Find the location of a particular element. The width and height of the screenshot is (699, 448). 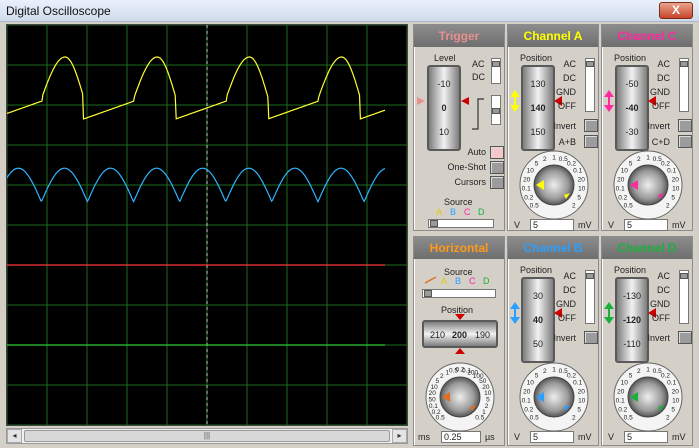

horizontal-source-slider is located at coordinates (459, 293).